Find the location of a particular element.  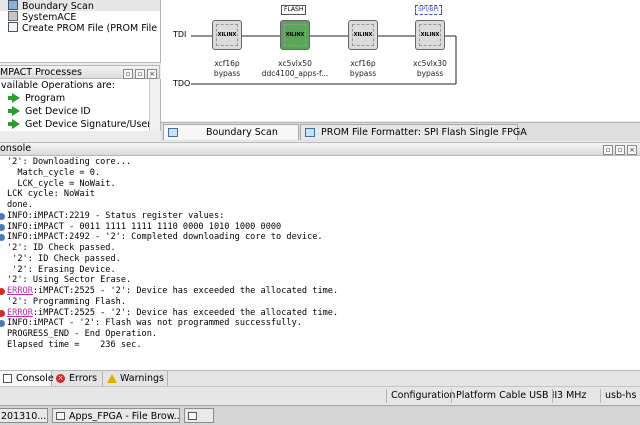

tdi-label: TDI is located at coordinates (180, 34).